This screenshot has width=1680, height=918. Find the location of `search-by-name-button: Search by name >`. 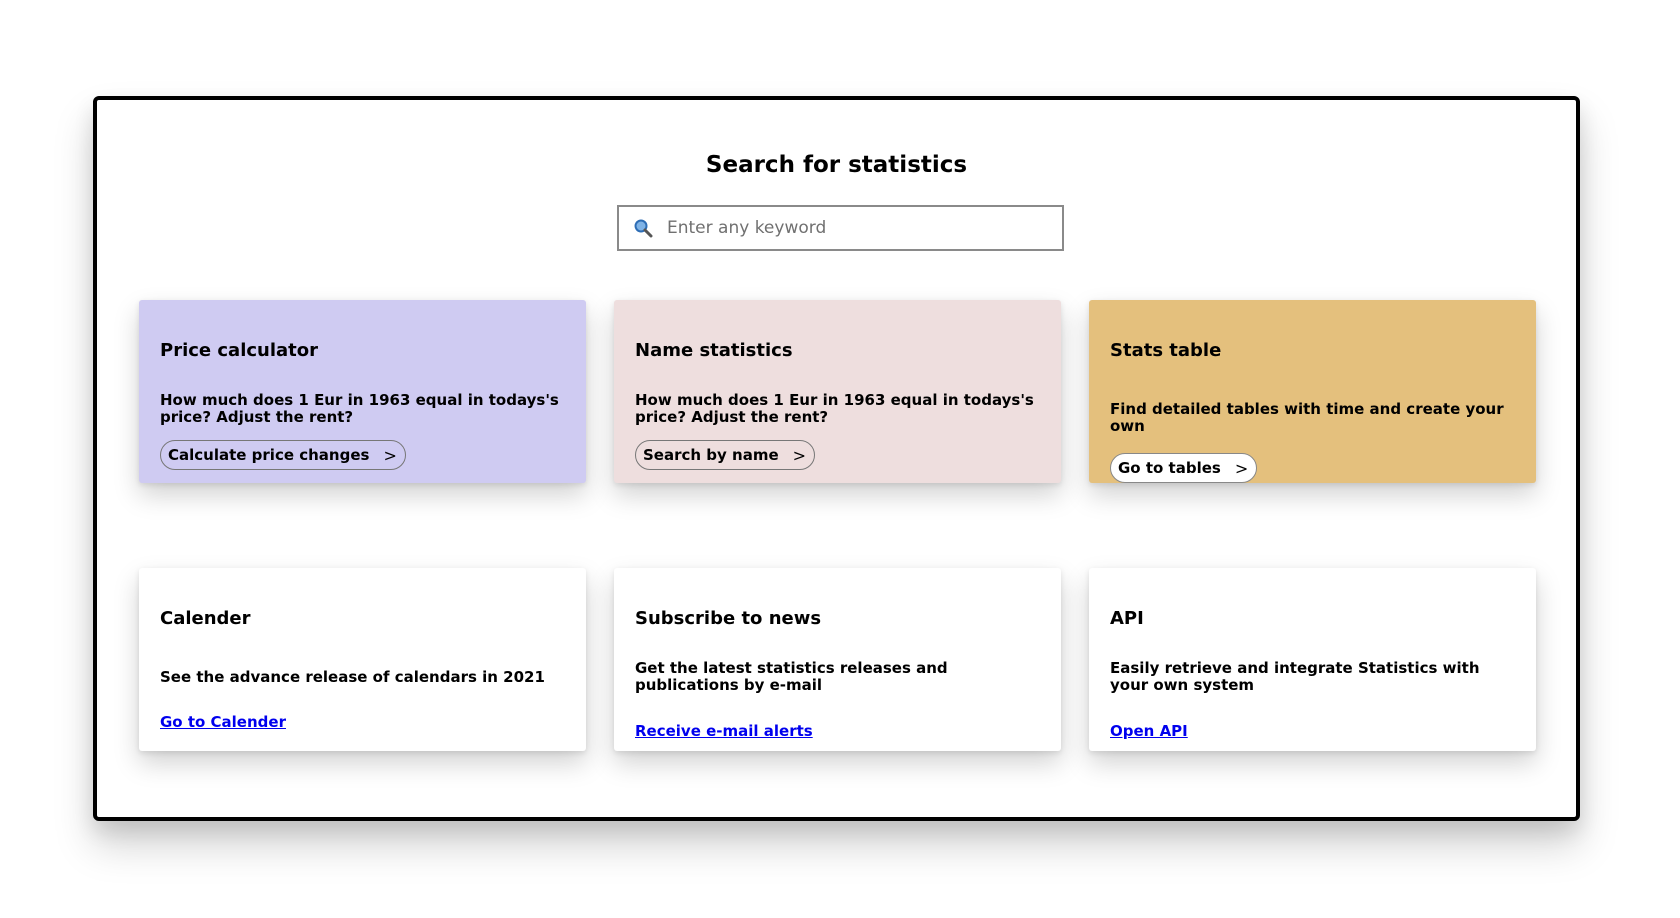

search-by-name-button: Search by name > is located at coordinates (725, 455).